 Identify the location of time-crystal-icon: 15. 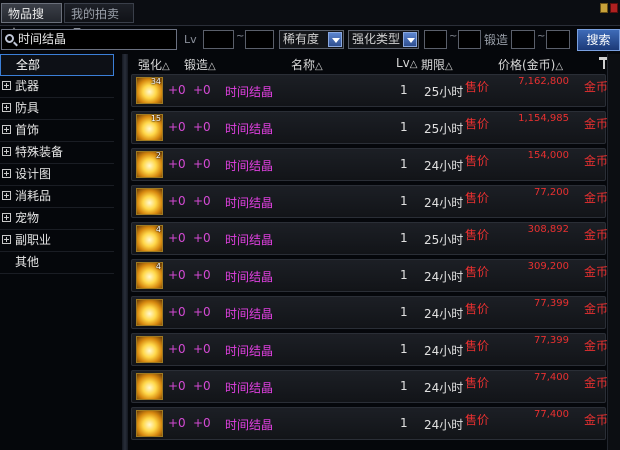
(149, 127).